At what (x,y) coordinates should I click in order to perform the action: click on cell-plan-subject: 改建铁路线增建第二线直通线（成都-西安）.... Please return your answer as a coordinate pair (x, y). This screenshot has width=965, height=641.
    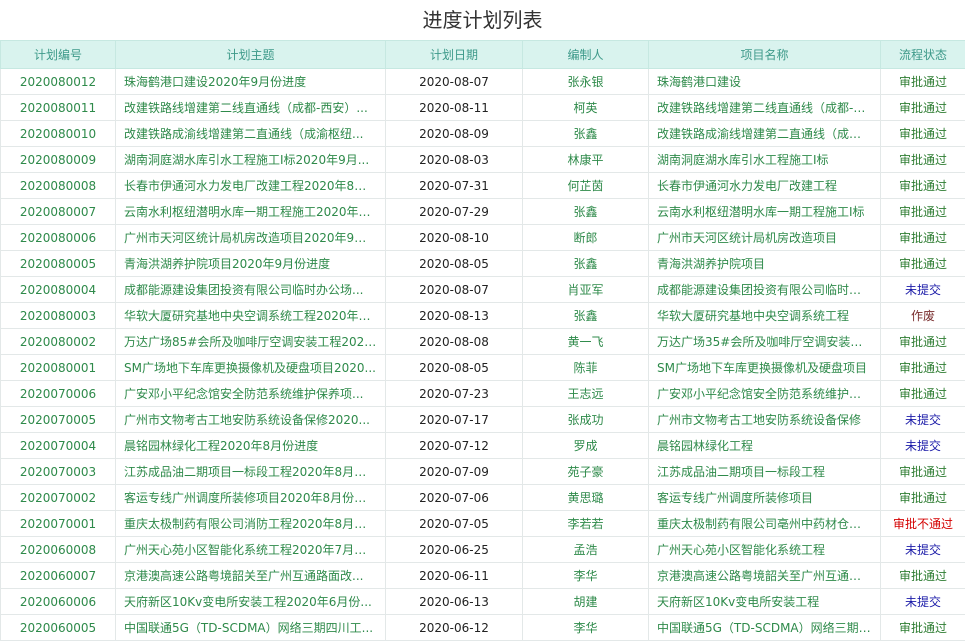
    Looking at the image, I should click on (251, 108).